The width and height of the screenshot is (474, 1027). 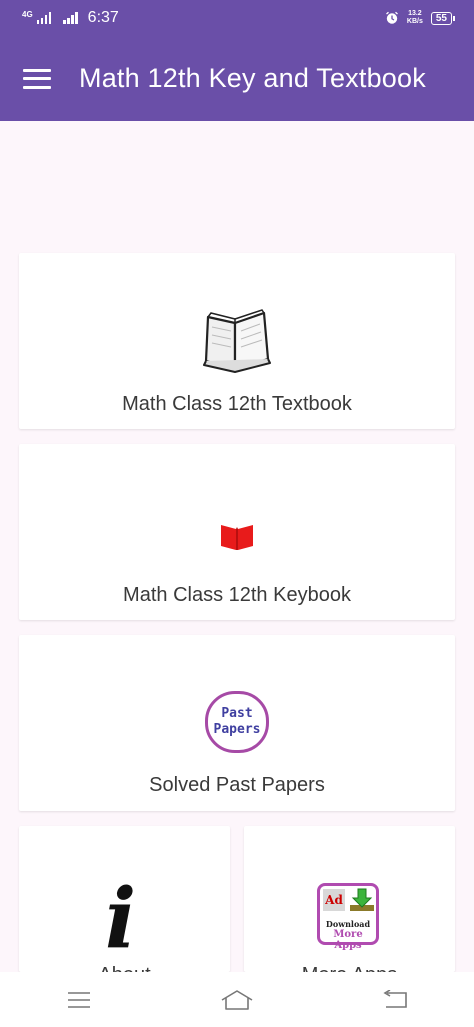 I want to click on about-label: About, so click(x=124, y=968).